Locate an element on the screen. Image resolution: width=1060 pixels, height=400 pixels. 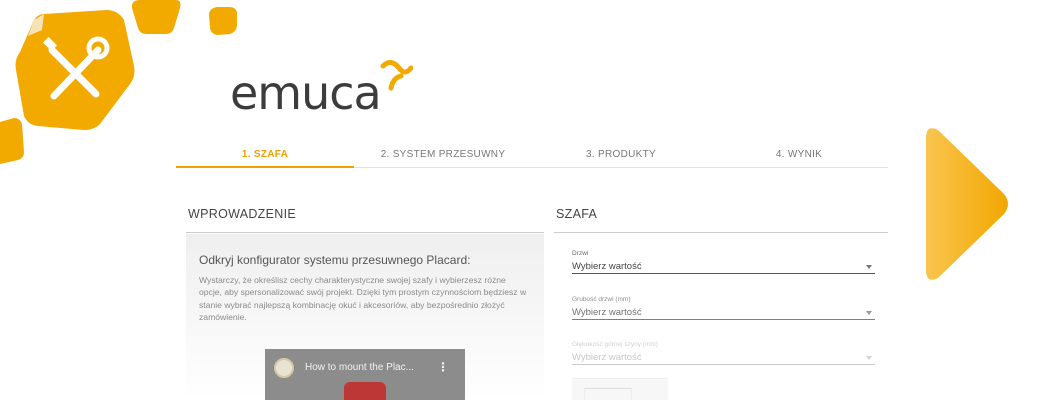
play-button is located at coordinates (365, 391).